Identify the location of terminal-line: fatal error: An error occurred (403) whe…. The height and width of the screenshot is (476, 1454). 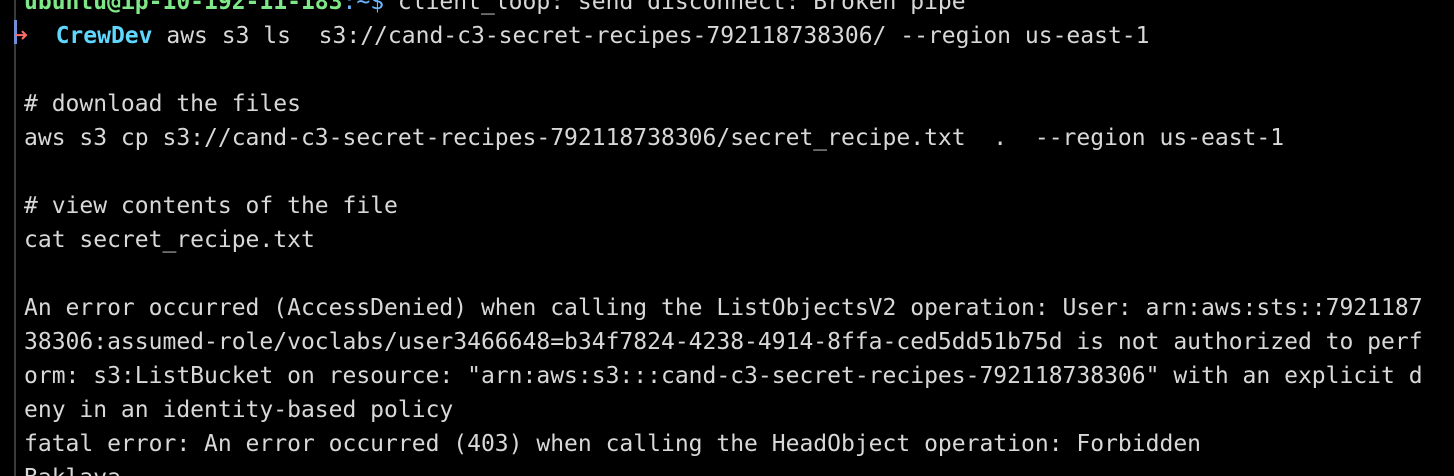
(613, 444).